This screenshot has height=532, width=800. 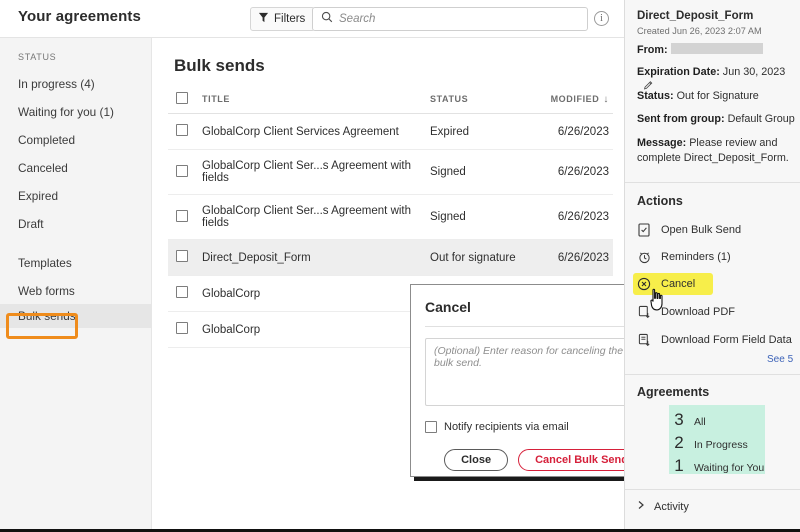 What do you see at coordinates (681, 119) in the screenshot?
I see `group-label: Sent from group:` at bounding box center [681, 119].